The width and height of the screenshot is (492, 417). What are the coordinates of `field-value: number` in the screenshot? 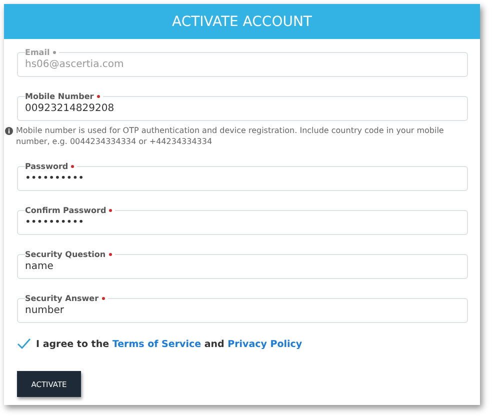 It's located at (45, 311).